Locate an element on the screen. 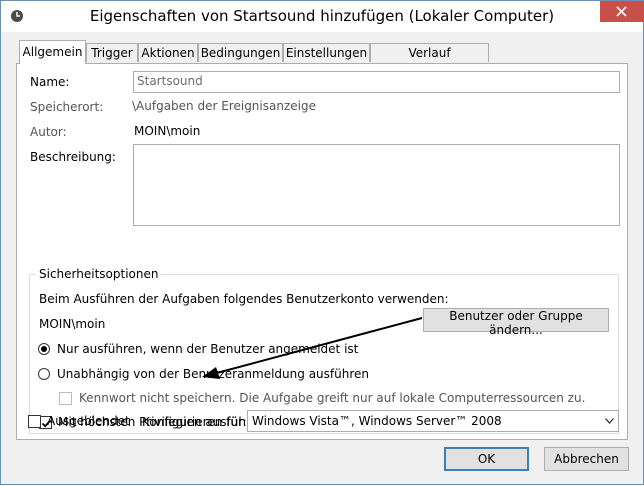 The height and width of the screenshot is (486, 644). location-value: \Aufgaben der Ereignisanzeige is located at coordinates (224, 106).